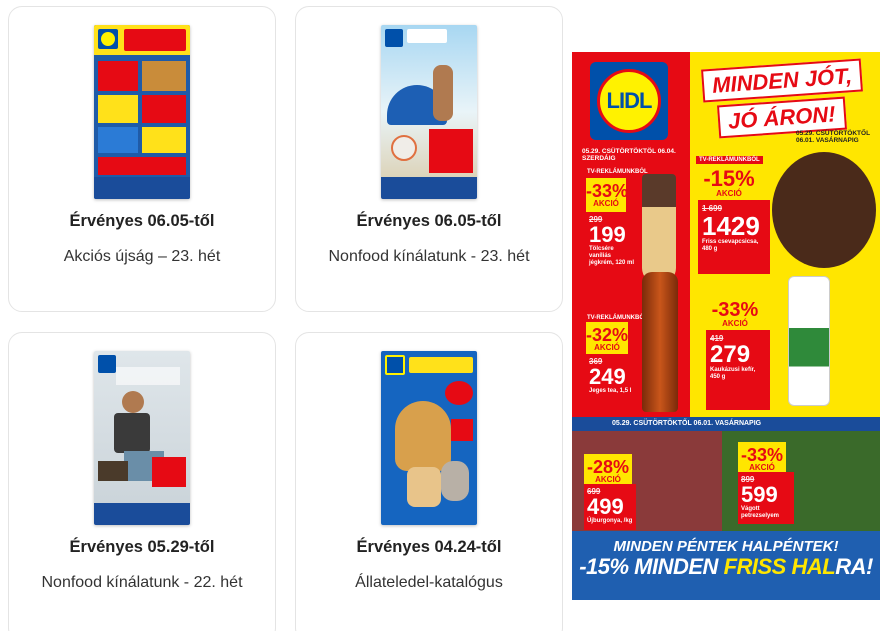  What do you see at coordinates (142, 547) in the screenshot?
I see `validity-date: Érvényes 05.29-től` at bounding box center [142, 547].